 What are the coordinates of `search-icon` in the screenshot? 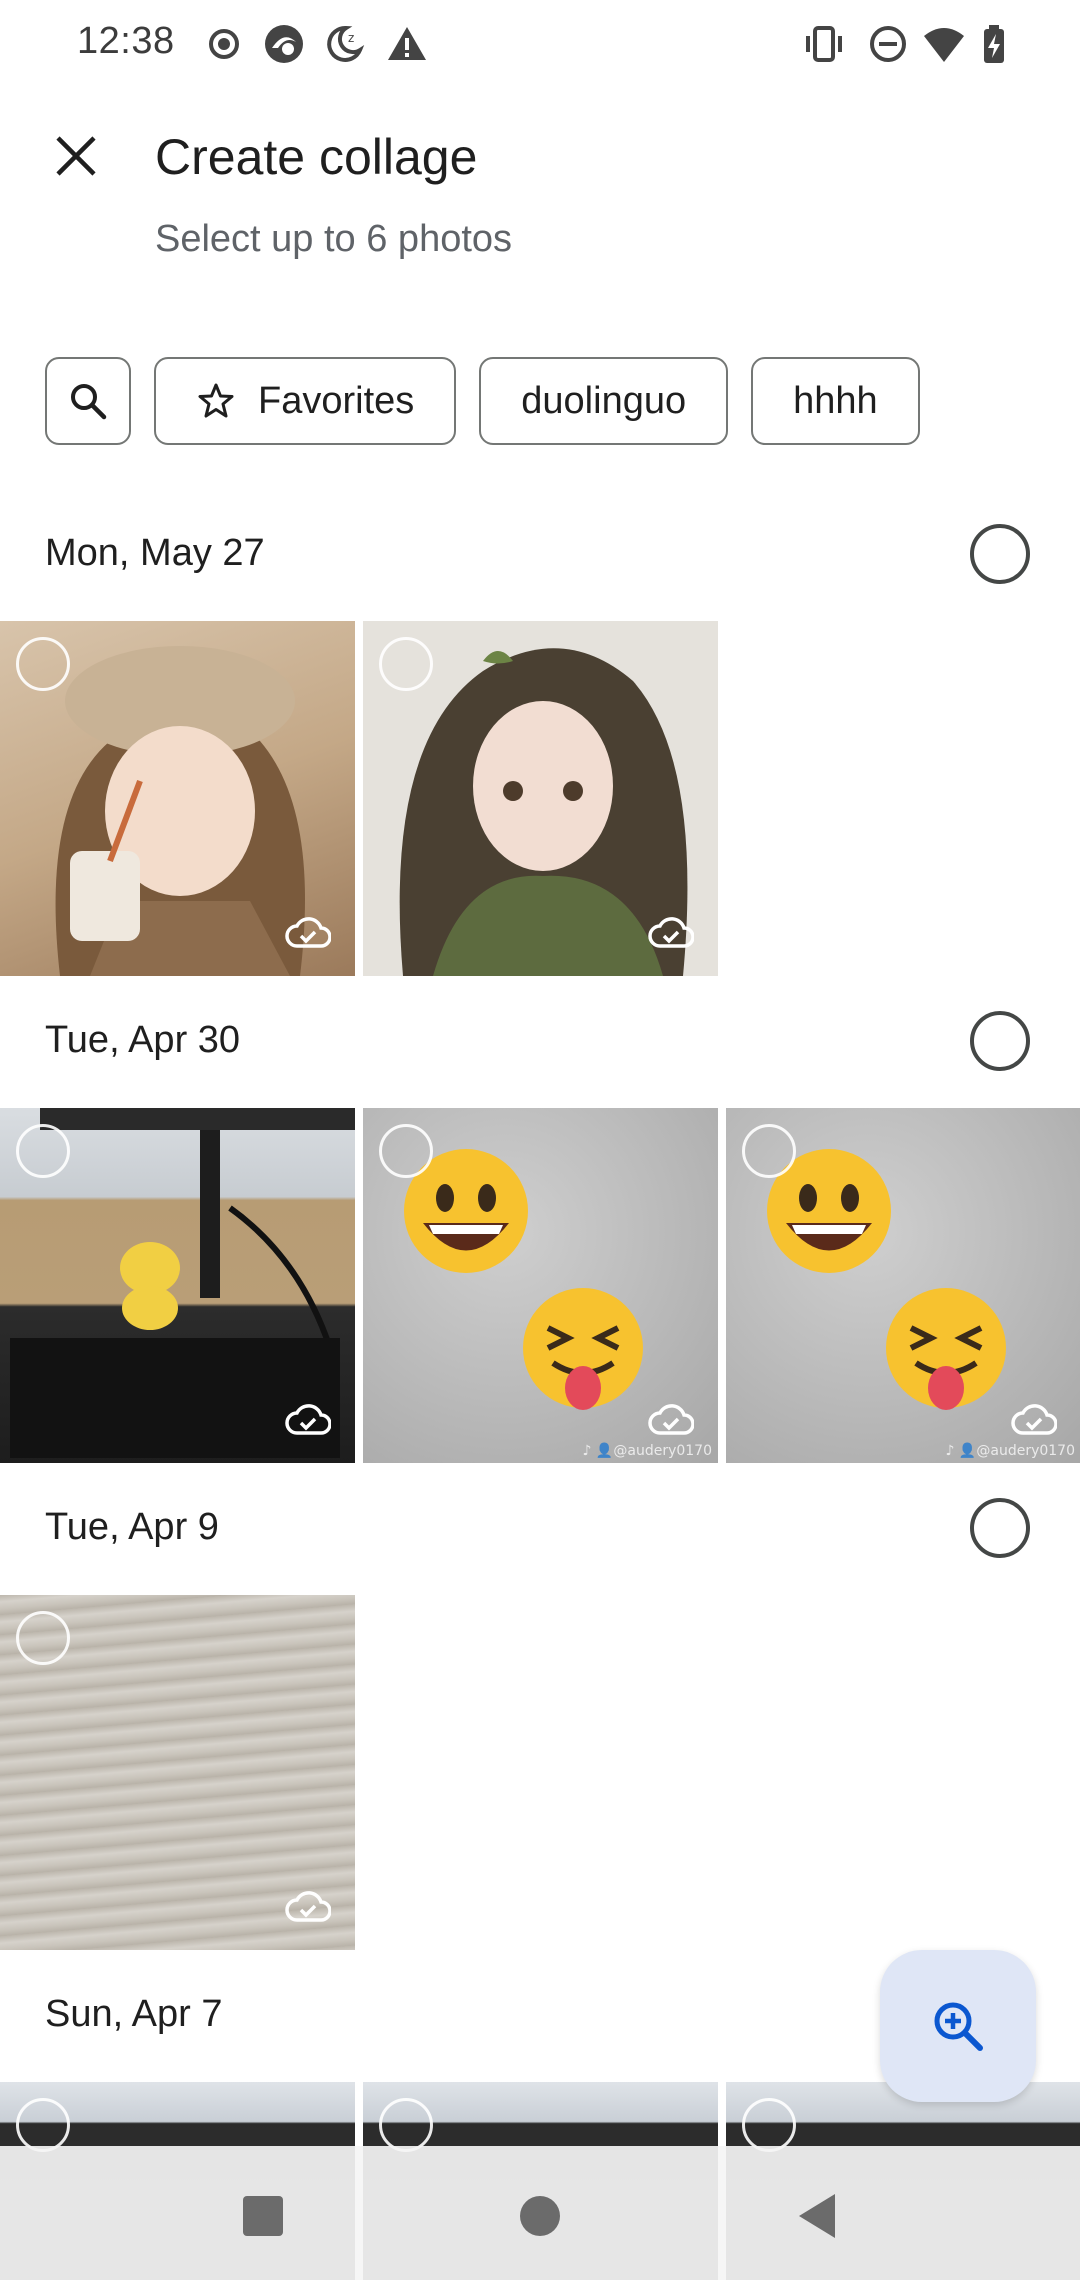 It's located at (89, 402).